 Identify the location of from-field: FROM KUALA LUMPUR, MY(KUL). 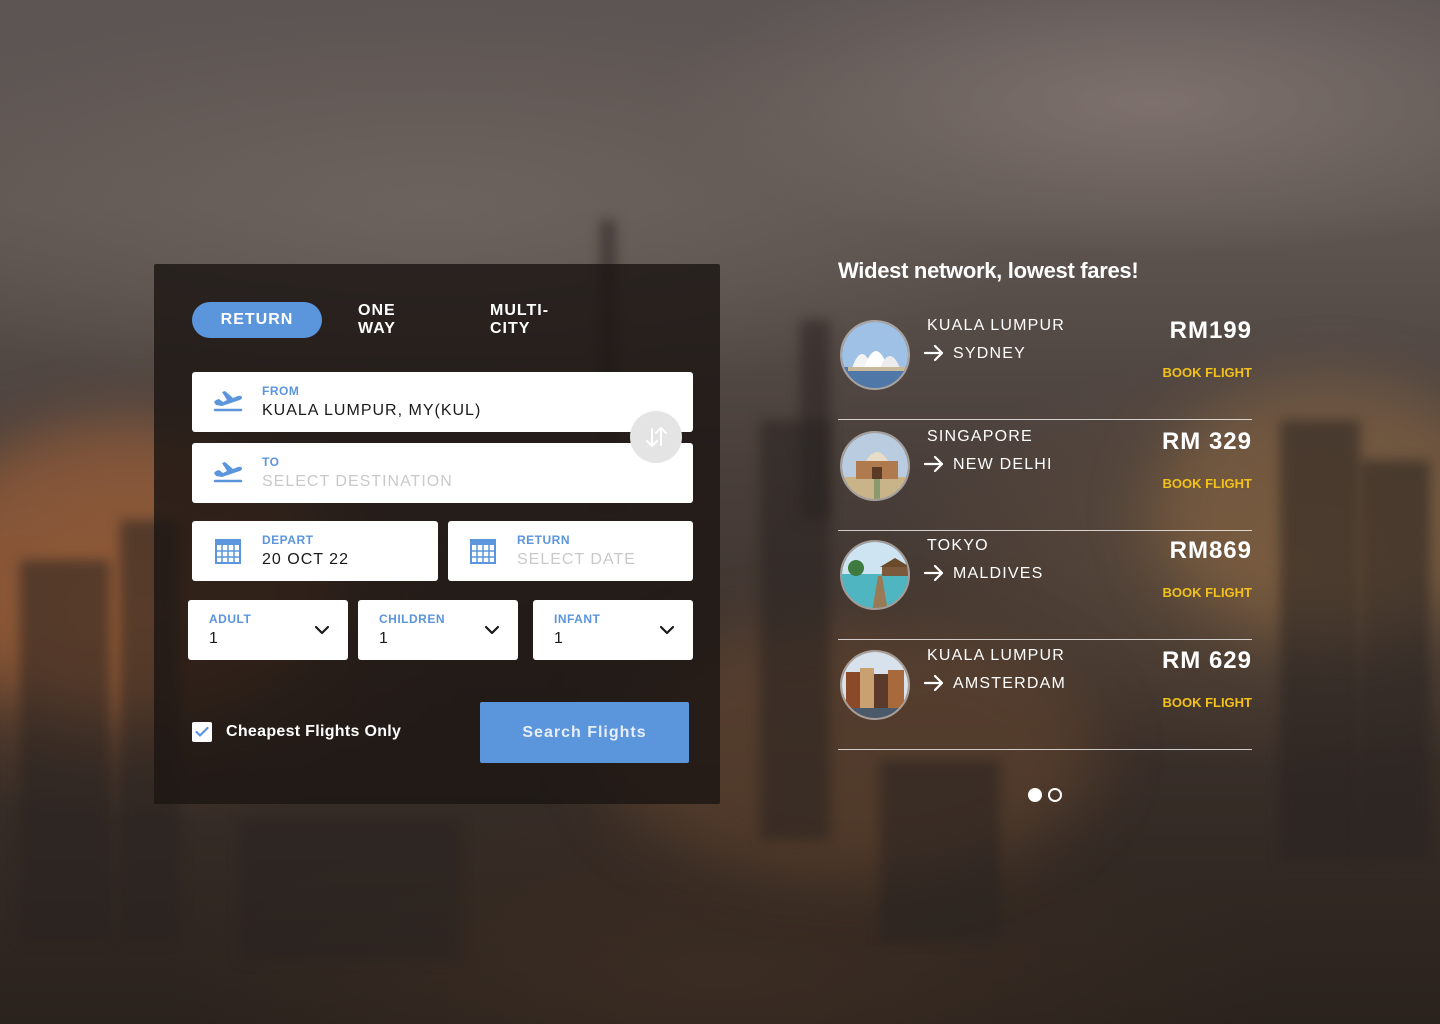
(442, 402).